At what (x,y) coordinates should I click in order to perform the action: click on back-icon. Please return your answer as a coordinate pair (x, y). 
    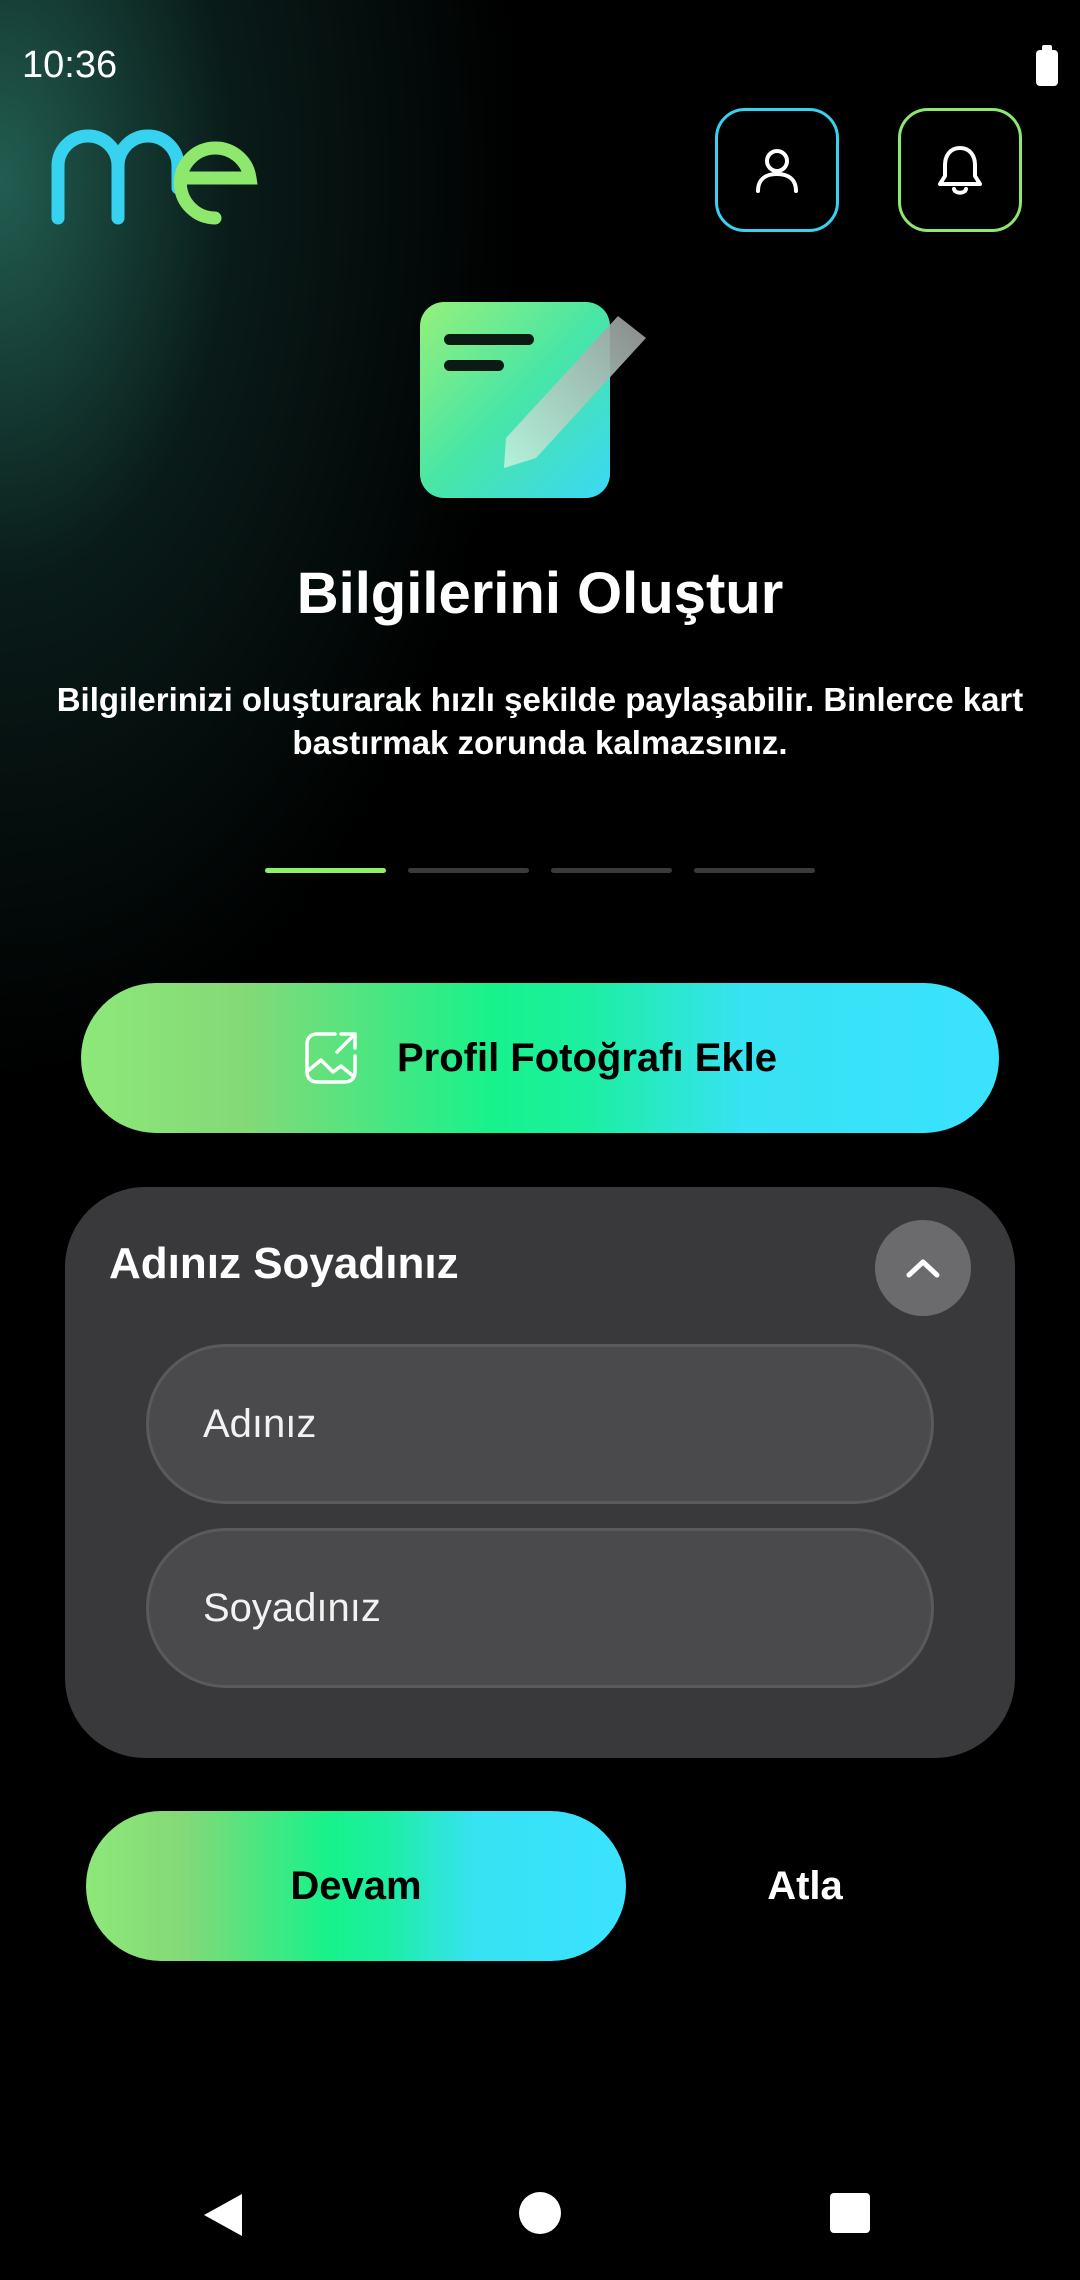
    Looking at the image, I should click on (223, 2215).